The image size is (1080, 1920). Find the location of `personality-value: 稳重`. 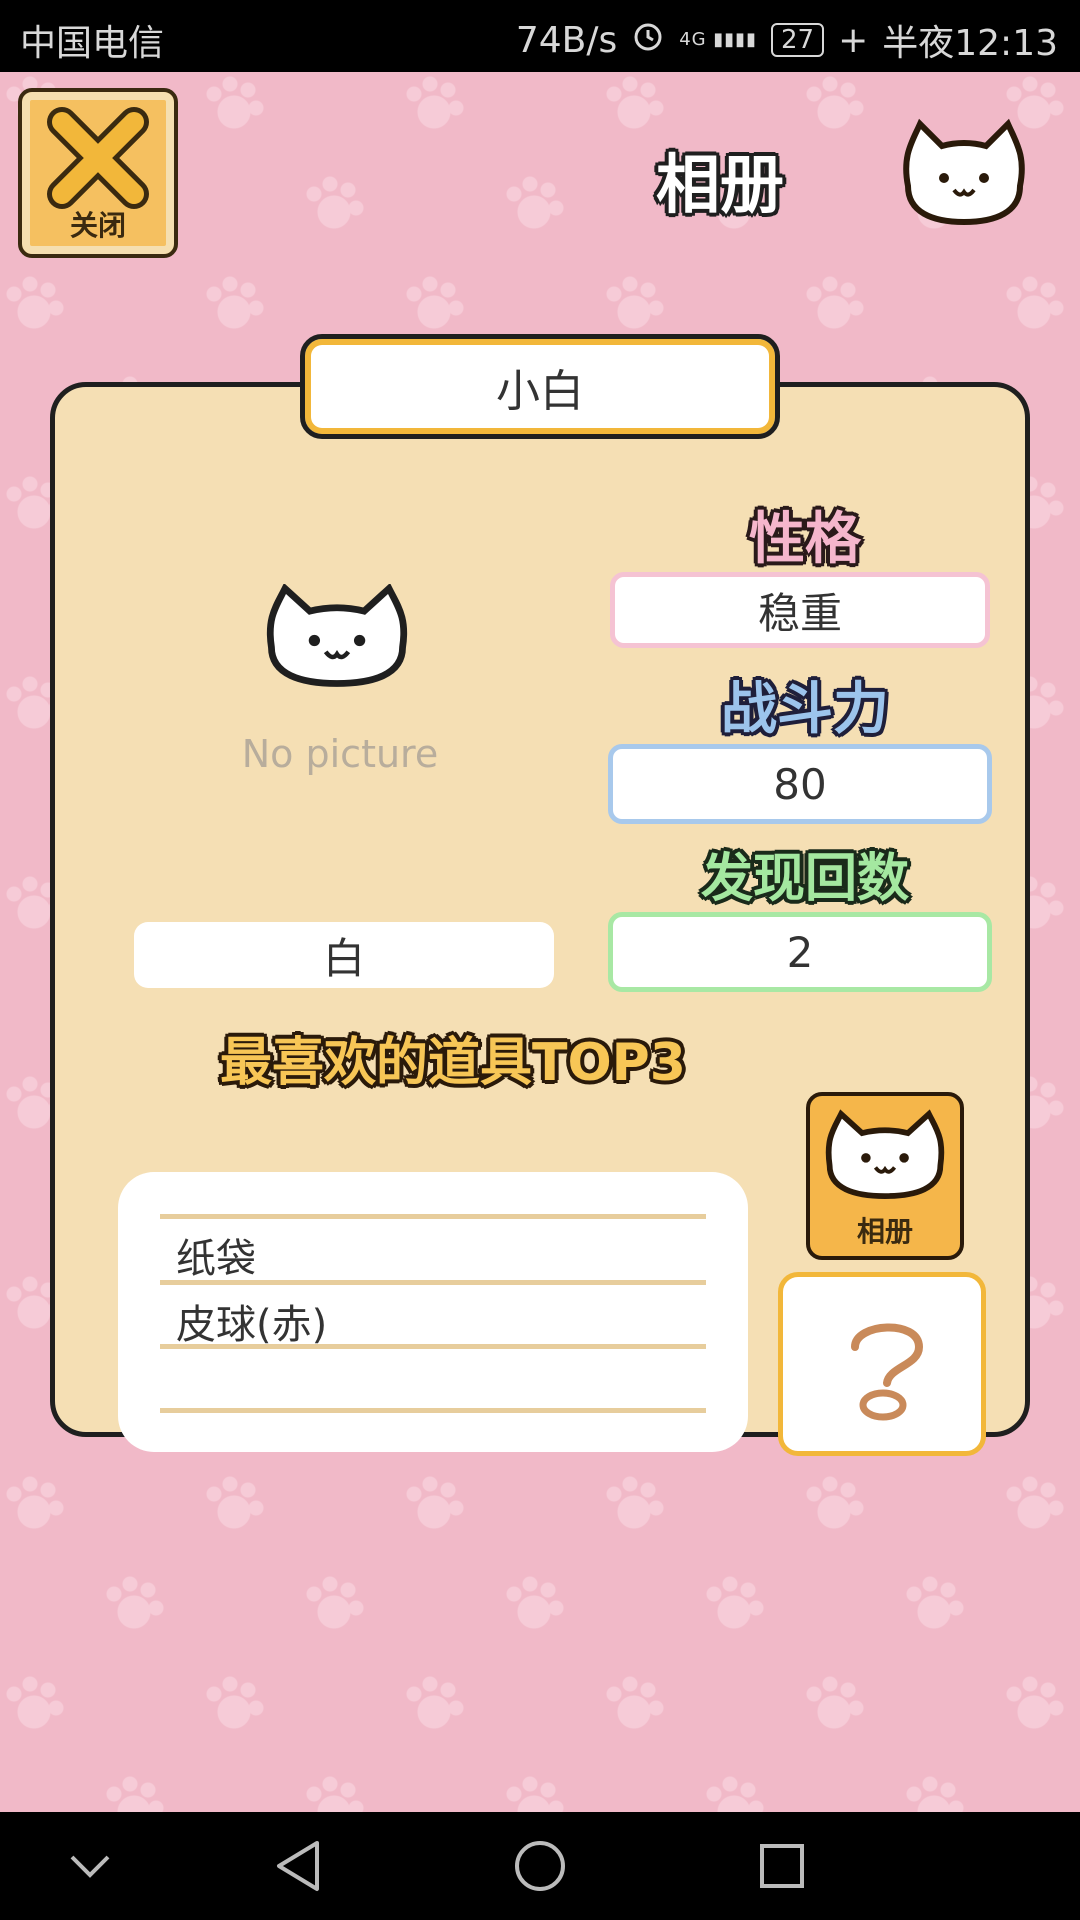

personality-value: 稳重 is located at coordinates (799, 613).